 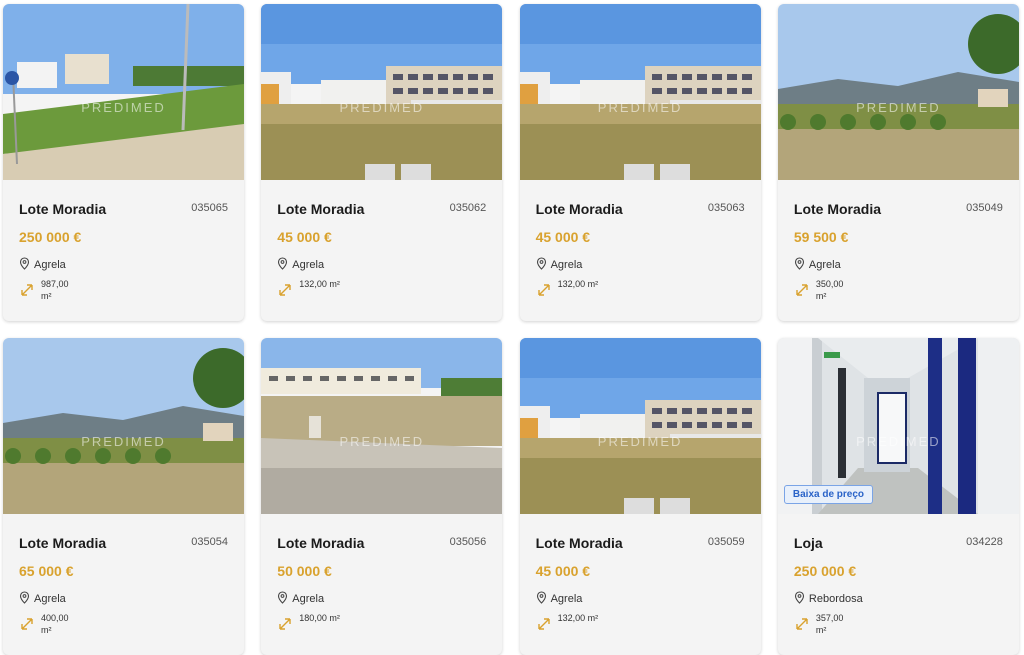 I want to click on listing-price: 59 500 €, so click(x=821, y=237).